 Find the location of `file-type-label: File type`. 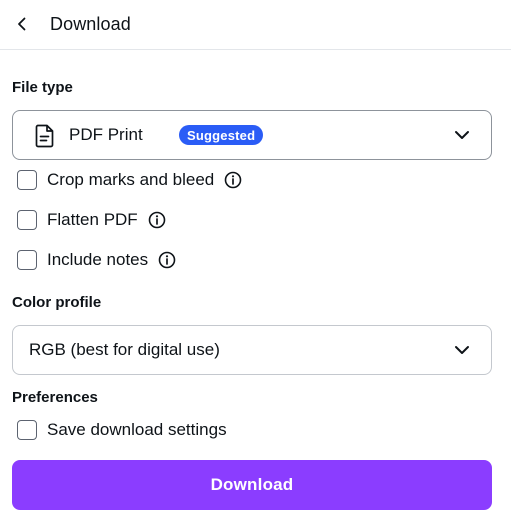

file-type-label: File type is located at coordinates (42, 87).